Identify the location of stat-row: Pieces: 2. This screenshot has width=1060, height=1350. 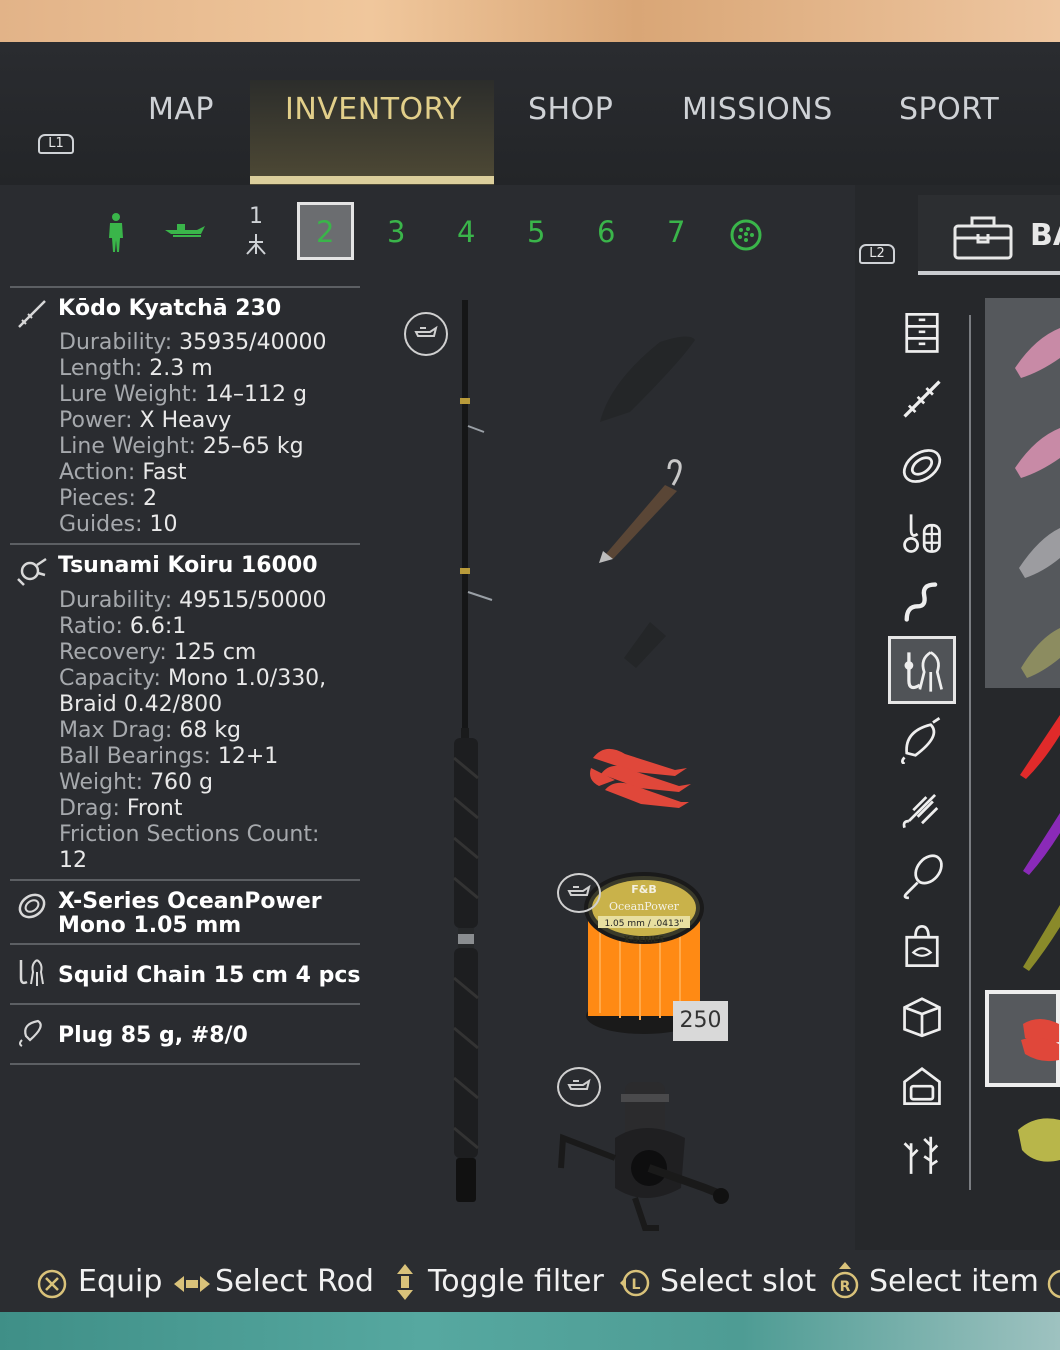
(108, 499).